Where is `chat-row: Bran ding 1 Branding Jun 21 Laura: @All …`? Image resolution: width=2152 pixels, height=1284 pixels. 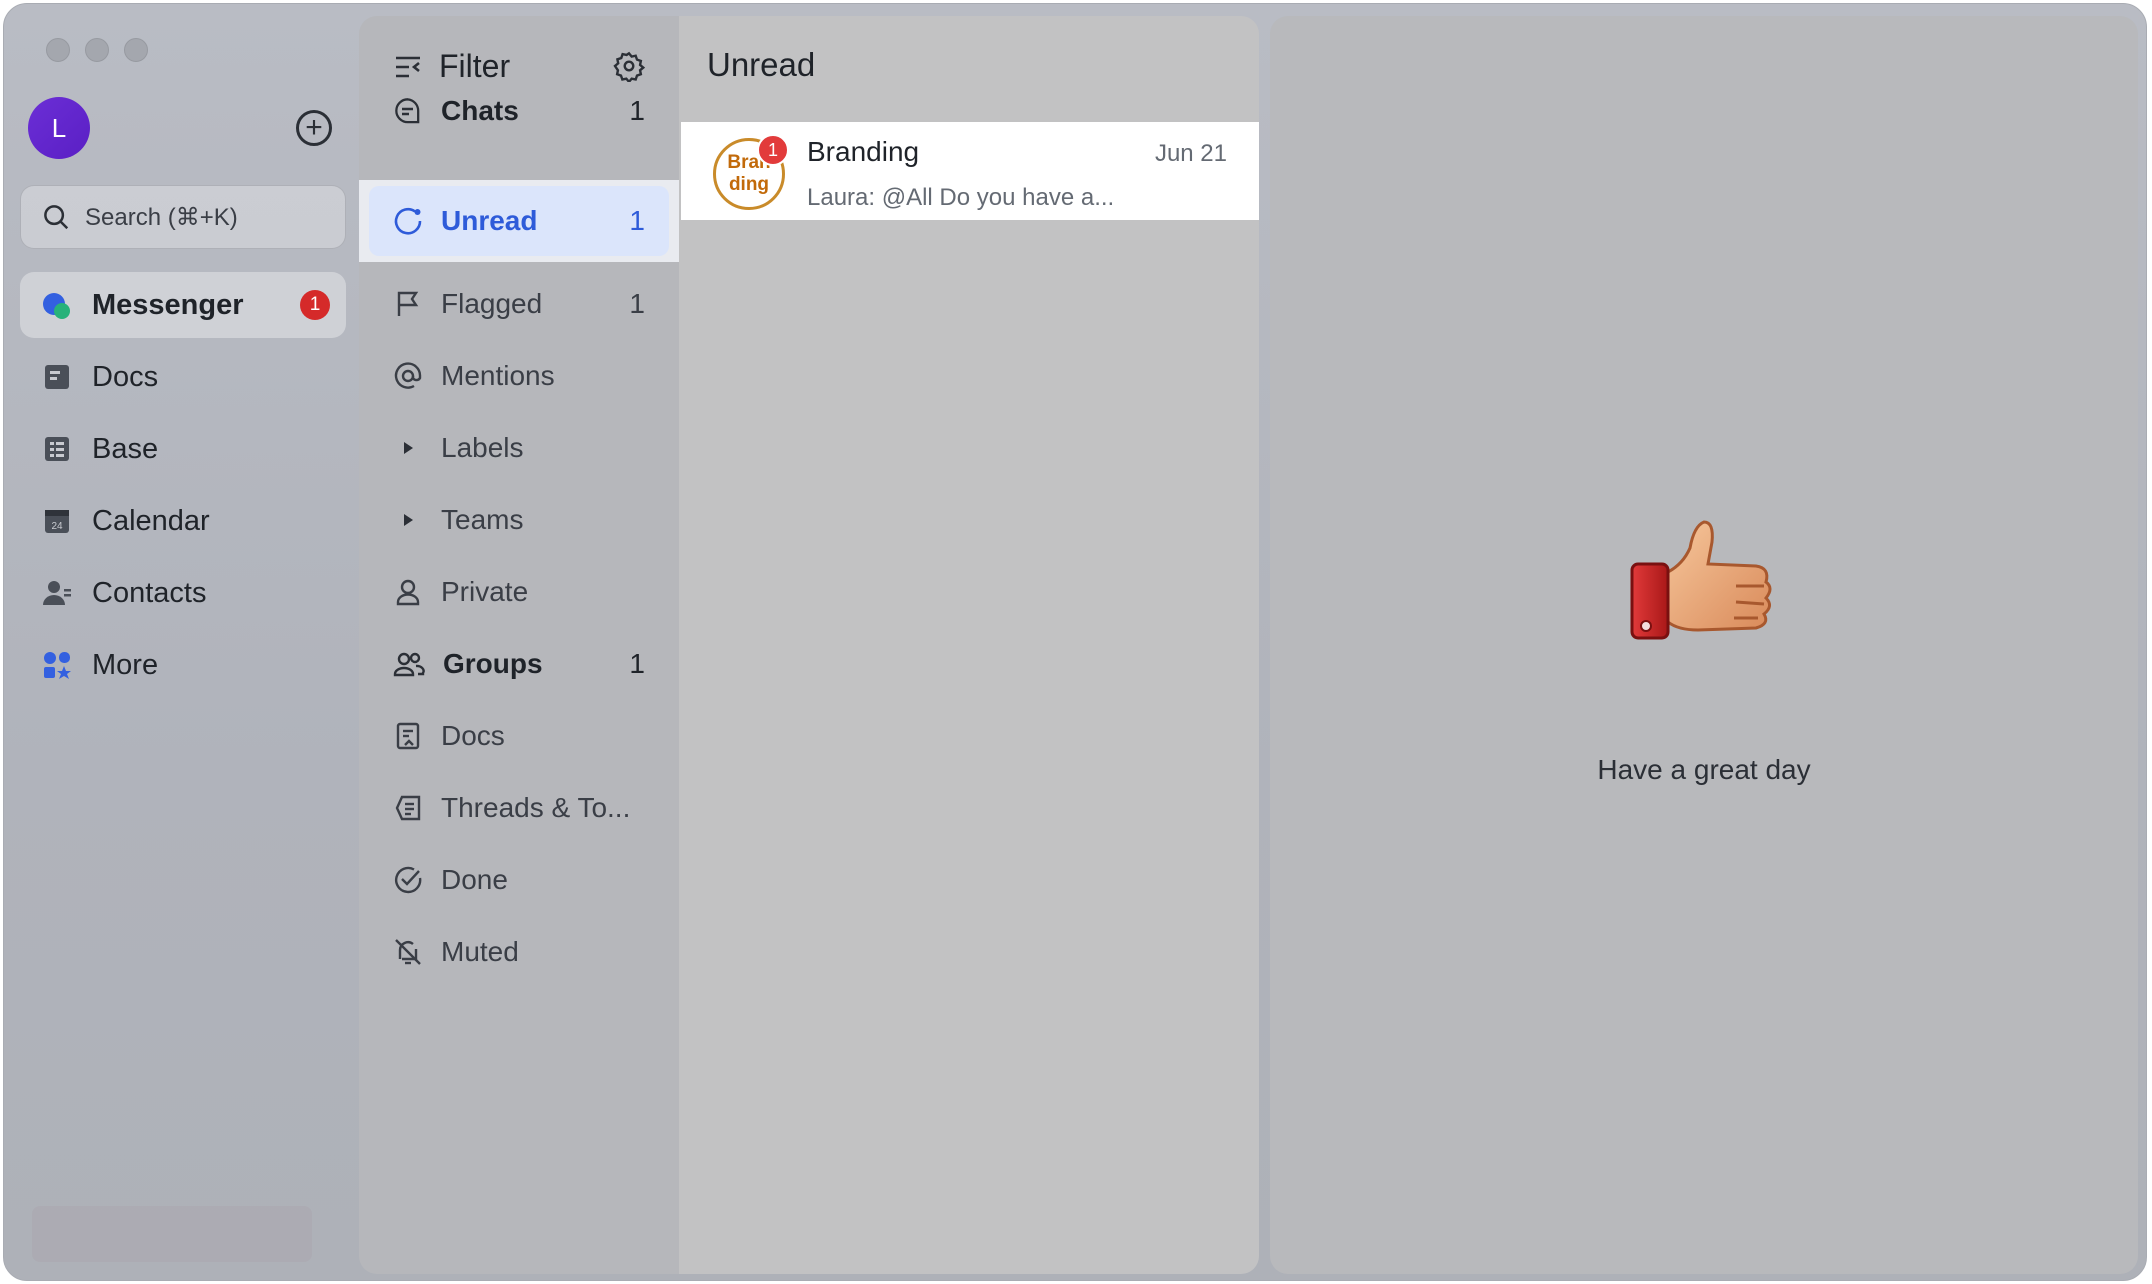 chat-row: Bran ding 1 Branding Jun 21 Laura: @All … is located at coordinates (970, 171).